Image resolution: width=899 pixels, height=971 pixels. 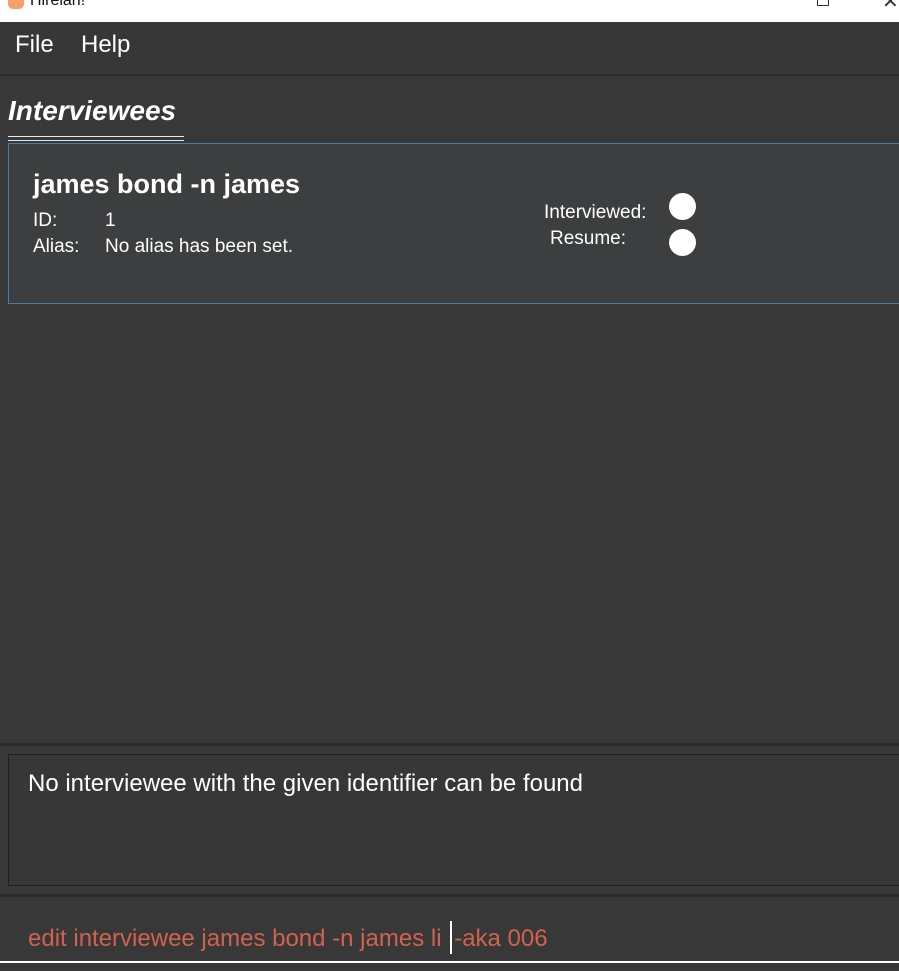 What do you see at coordinates (449, 49) in the screenshot?
I see `menu-bar: File Help` at bounding box center [449, 49].